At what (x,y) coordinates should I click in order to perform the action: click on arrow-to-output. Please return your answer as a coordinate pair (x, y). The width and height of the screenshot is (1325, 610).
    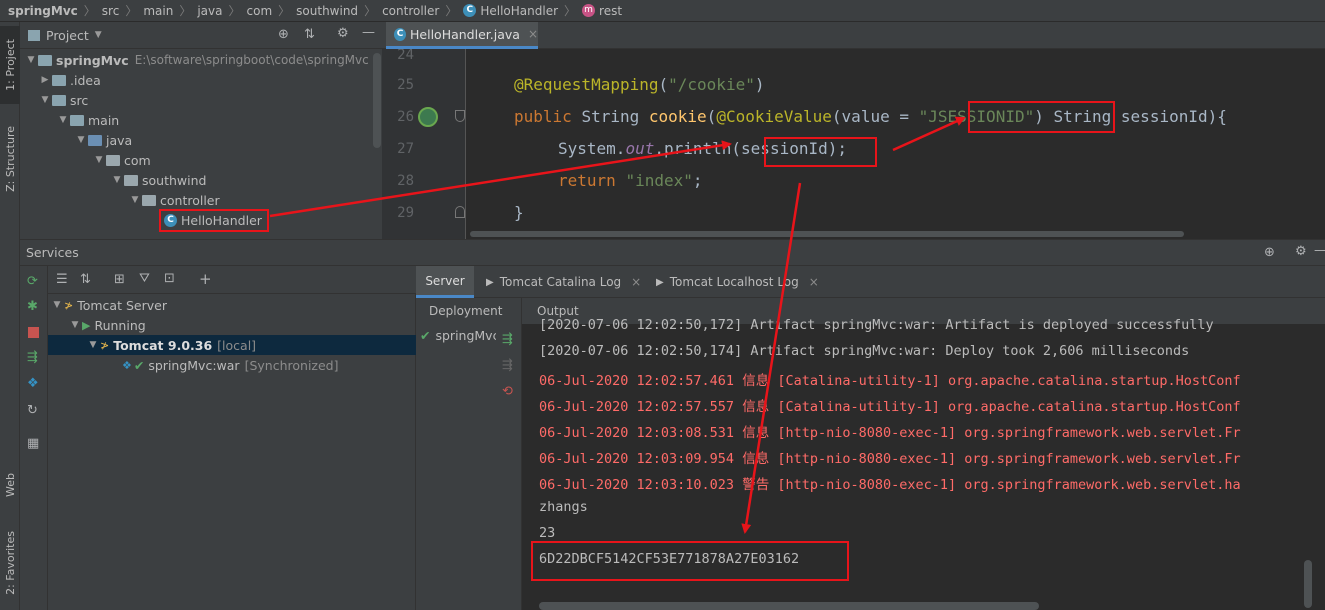
    Looking at the image, I should click on (771, 358).